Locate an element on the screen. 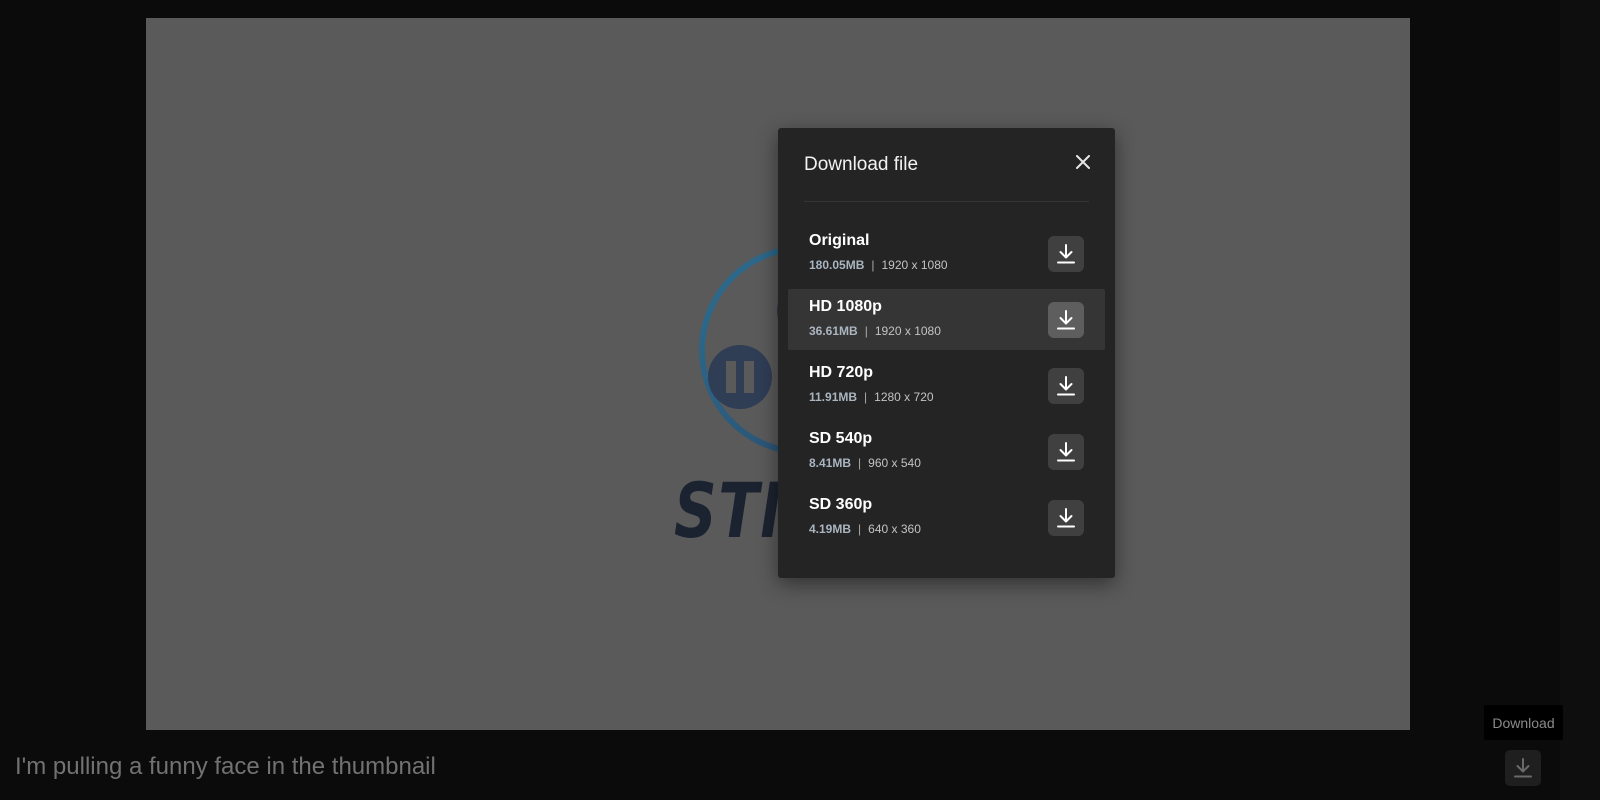 This screenshot has height=800, width=1600. footer-download-button is located at coordinates (1523, 768).